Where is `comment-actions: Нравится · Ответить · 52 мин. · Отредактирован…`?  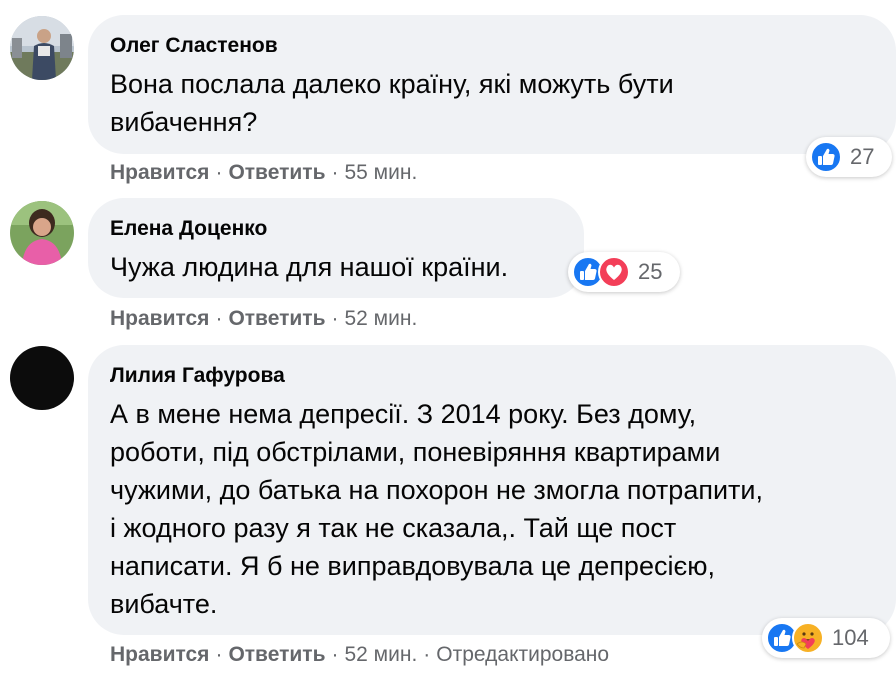 comment-actions: Нравится · Ответить · 52 мин. · Отредактирован… is located at coordinates (359, 655).